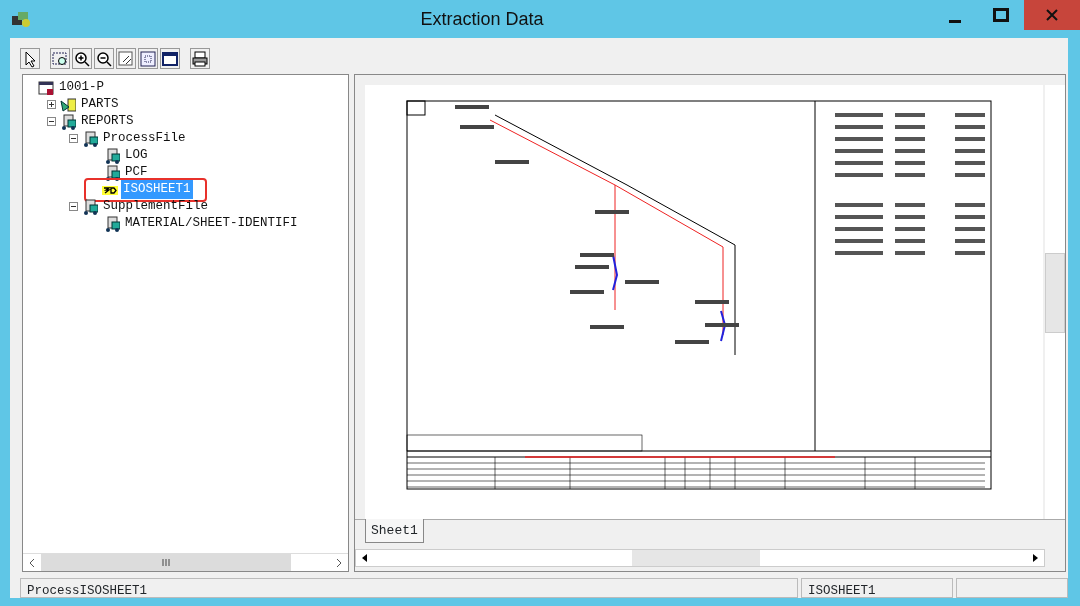  What do you see at coordinates (144, 138) in the screenshot?
I see `tree-item: ProcessFile` at bounding box center [144, 138].